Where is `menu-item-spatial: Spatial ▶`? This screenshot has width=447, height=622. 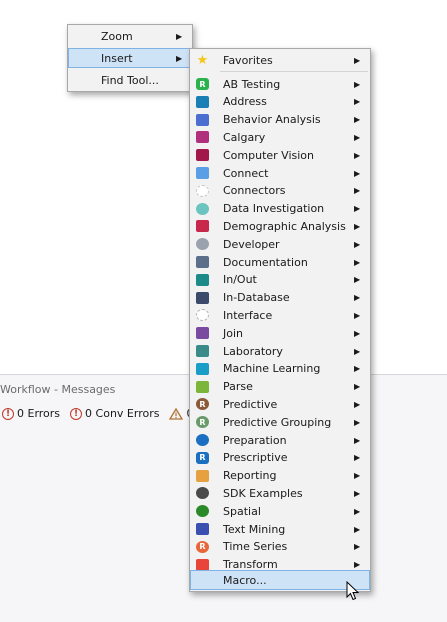 menu-item-spatial: Spatial ▶ is located at coordinates (280, 511).